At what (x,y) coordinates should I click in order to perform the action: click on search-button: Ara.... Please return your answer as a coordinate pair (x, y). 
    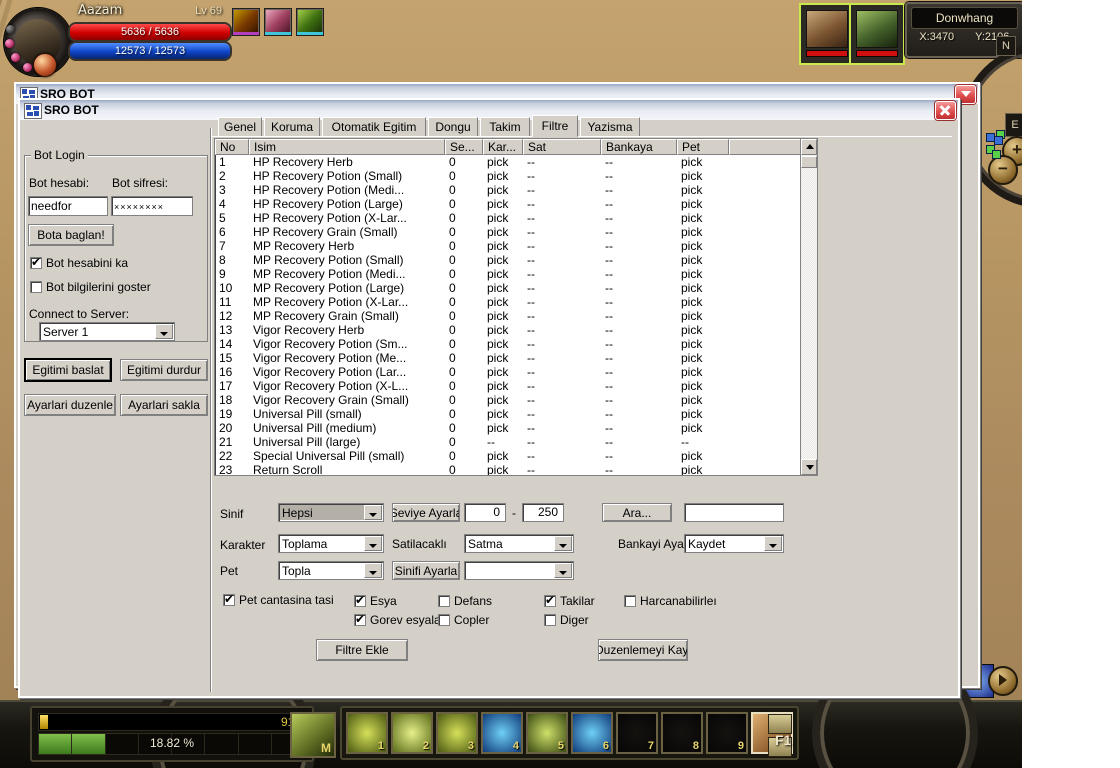
    Looking at the image, I should click on (637, 512).